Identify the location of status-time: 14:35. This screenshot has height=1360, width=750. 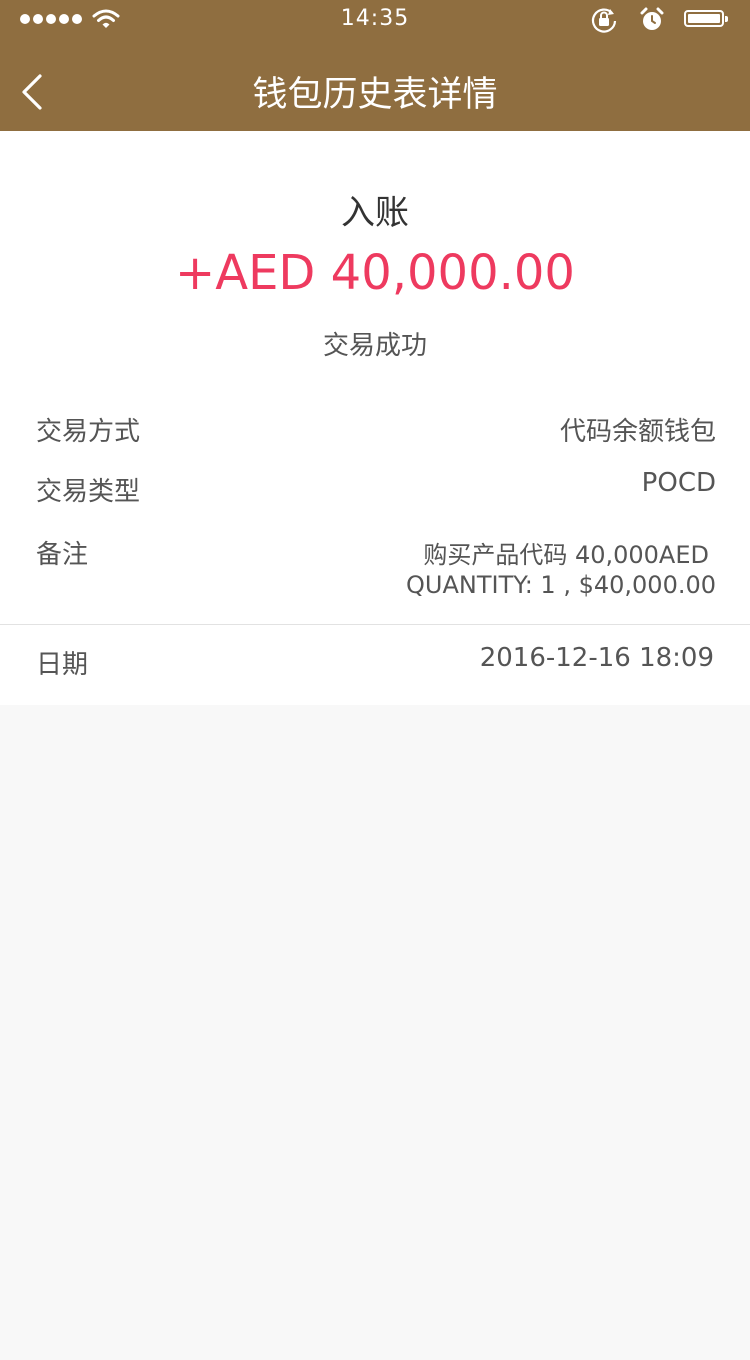
(375, 18).